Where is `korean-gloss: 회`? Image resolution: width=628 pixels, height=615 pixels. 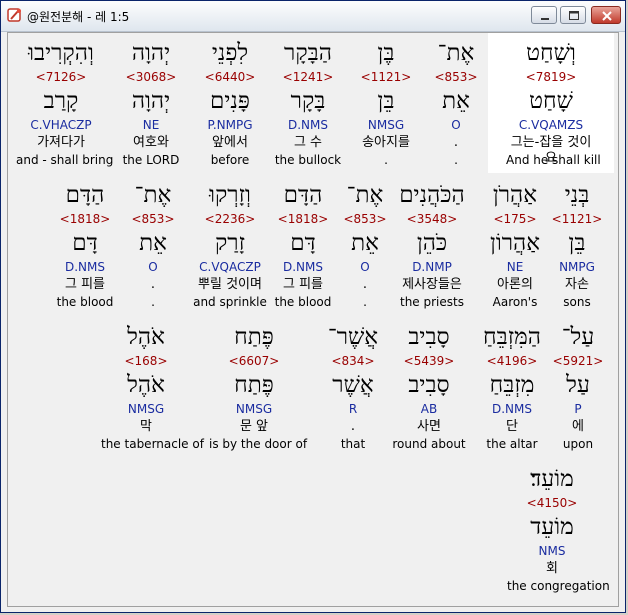 korean-gloss: 회 is located at coordinates (552, 568).